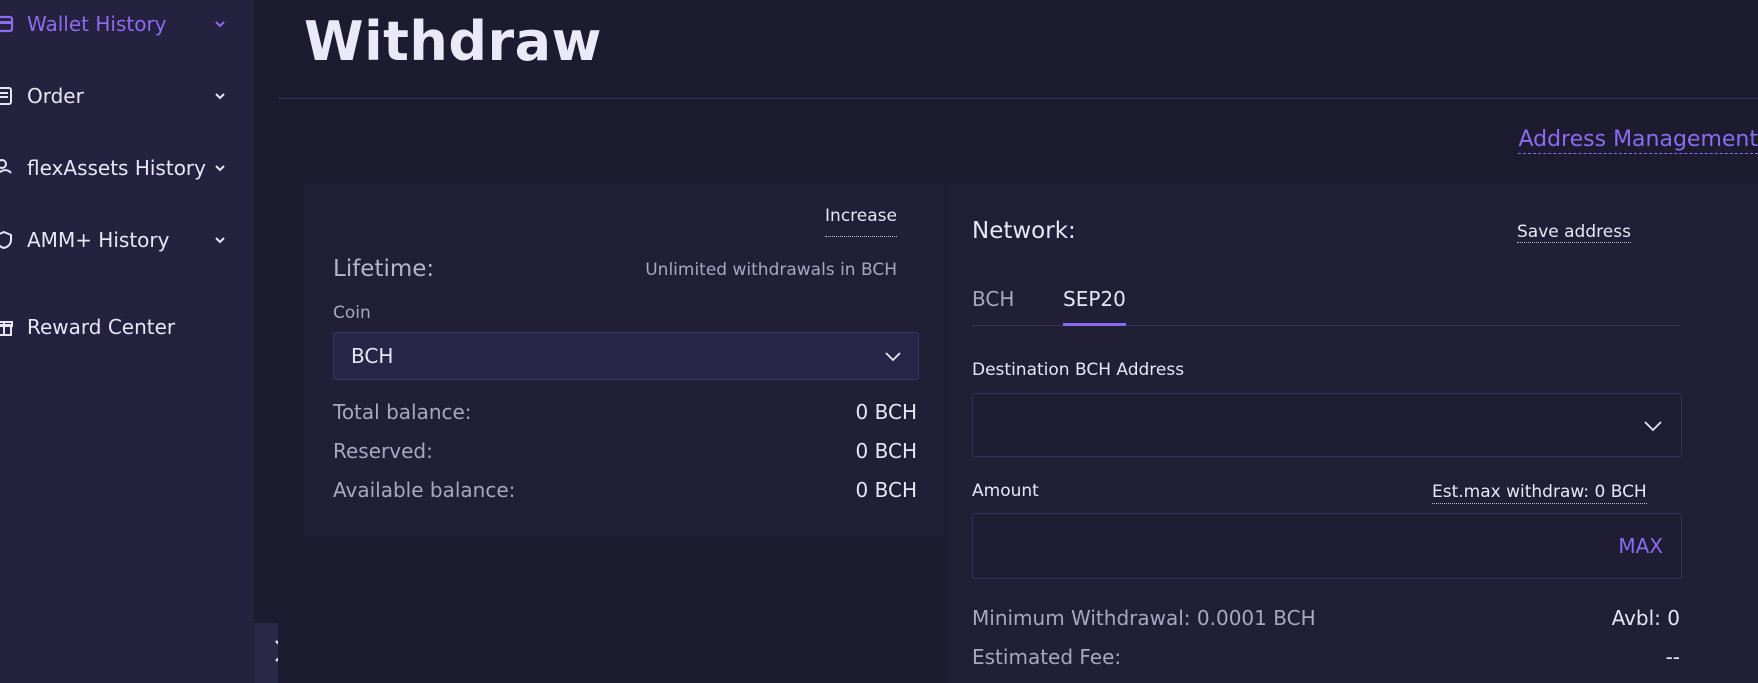 This screenshot has width=1758, height=683. Describe the element at coordinates (771, 270) in the screenshot. I see `lifetime-value: Unlimited withdrawals in BCH` at that location.